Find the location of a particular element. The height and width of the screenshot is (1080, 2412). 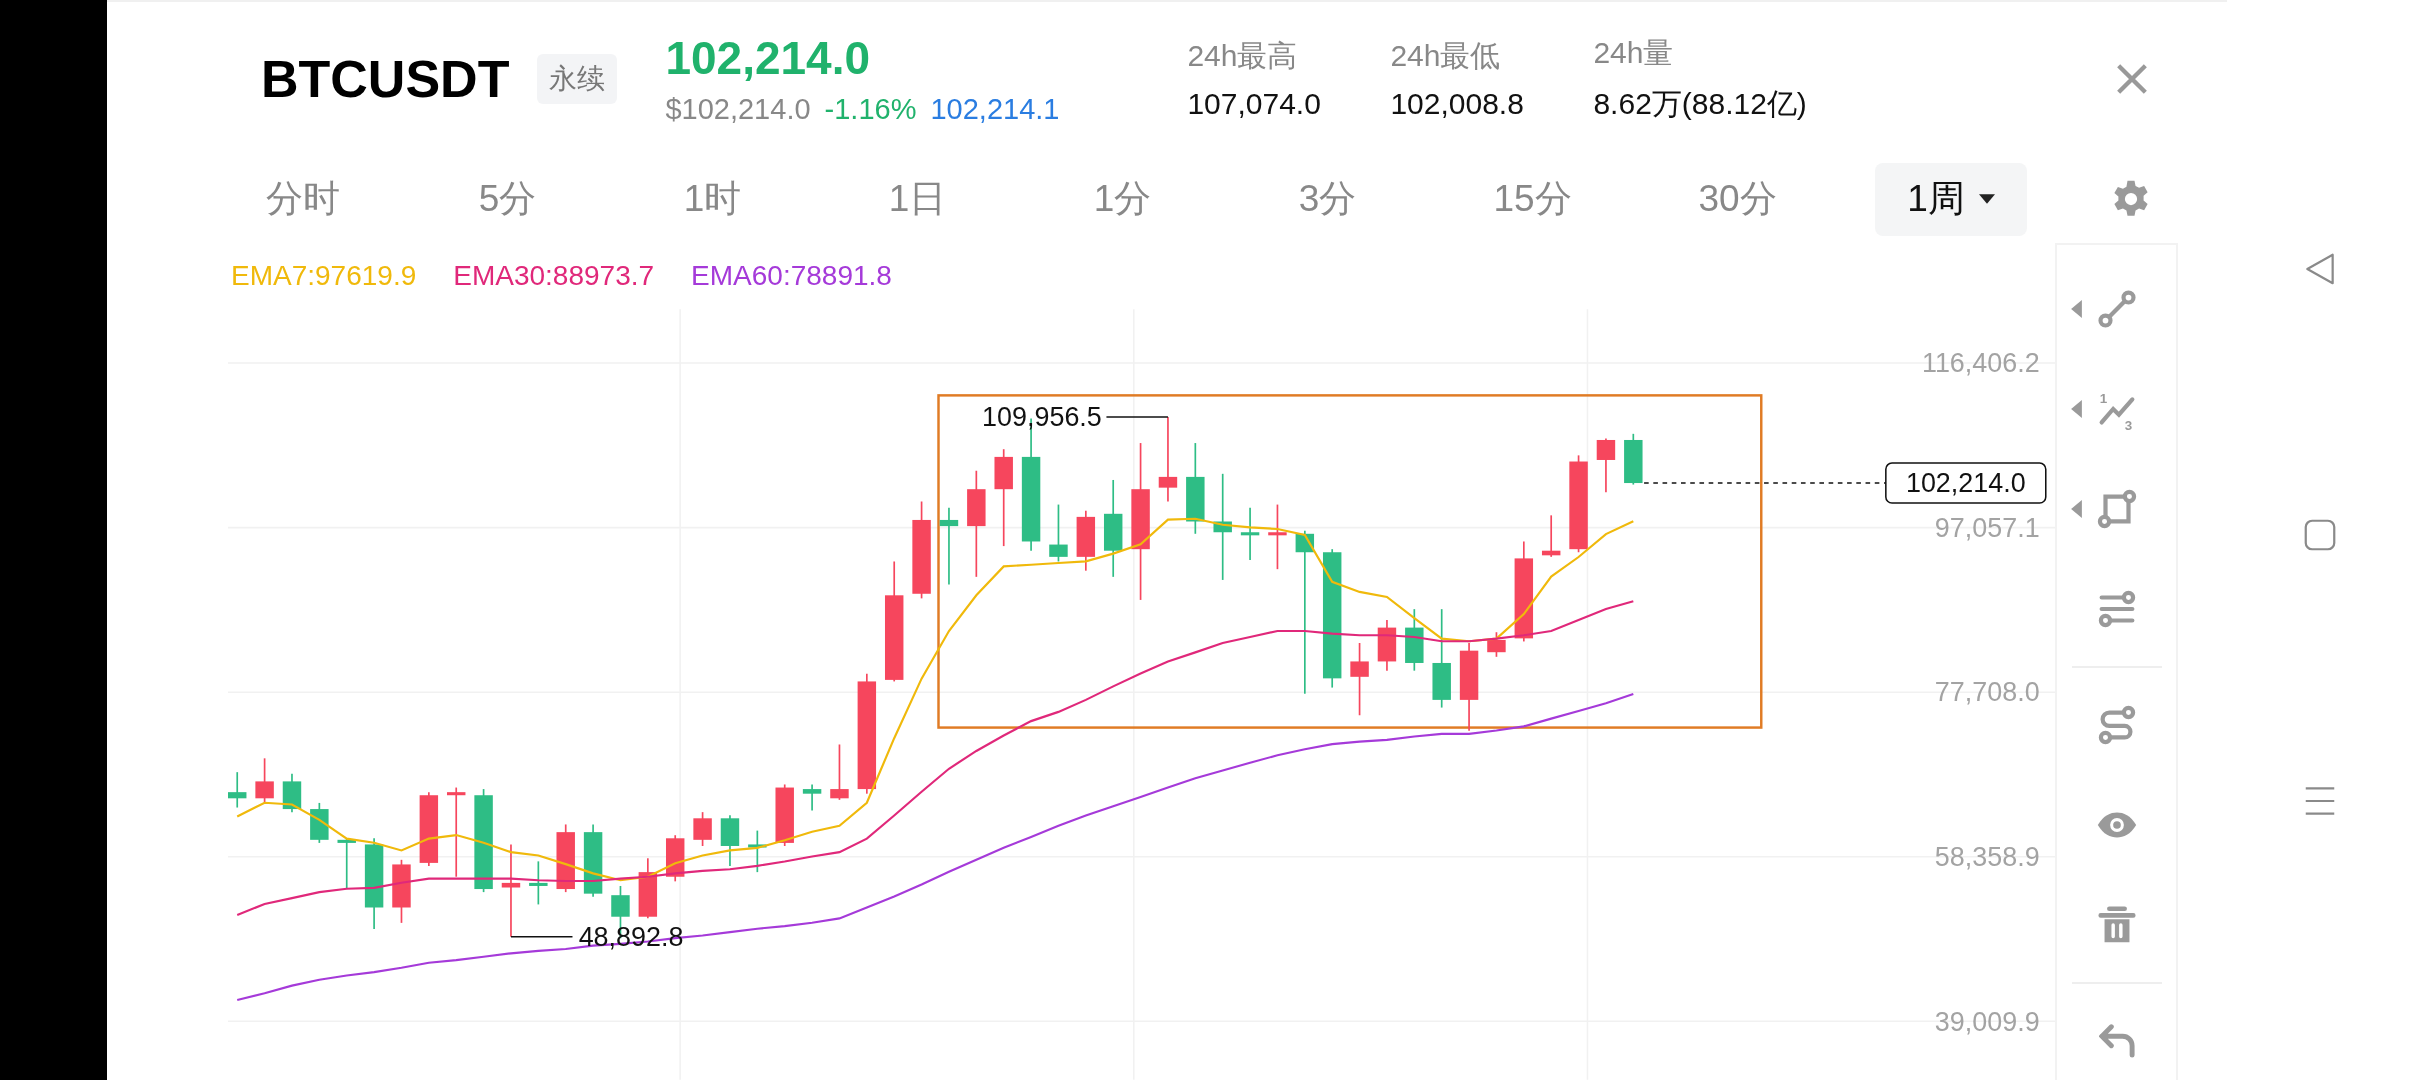

interval-tab: 分时 is located at coordinates (302, 199).